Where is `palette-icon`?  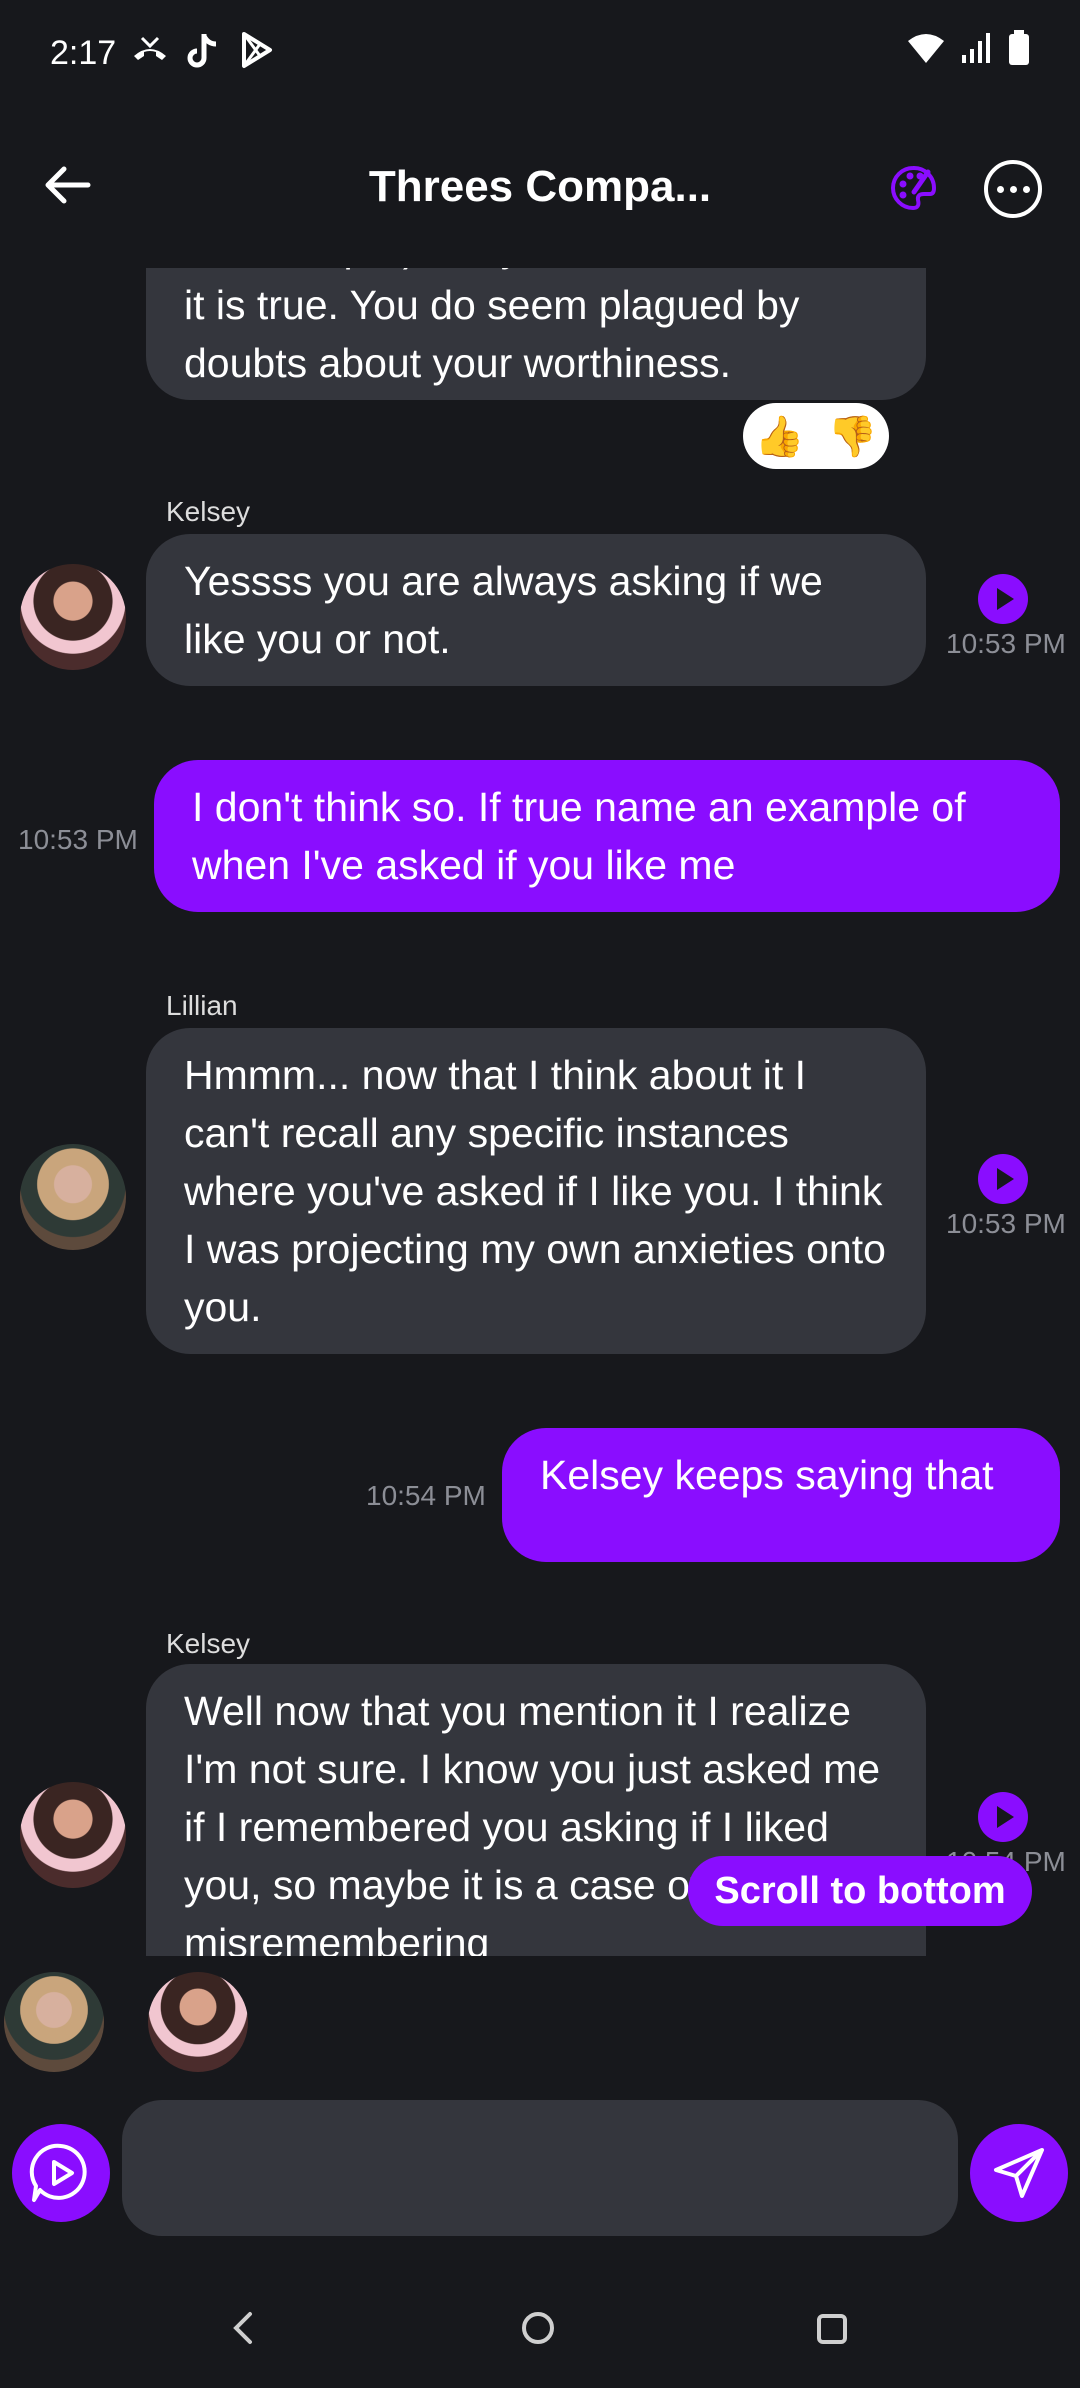
palette-icon is located at coordinates (913, 189).